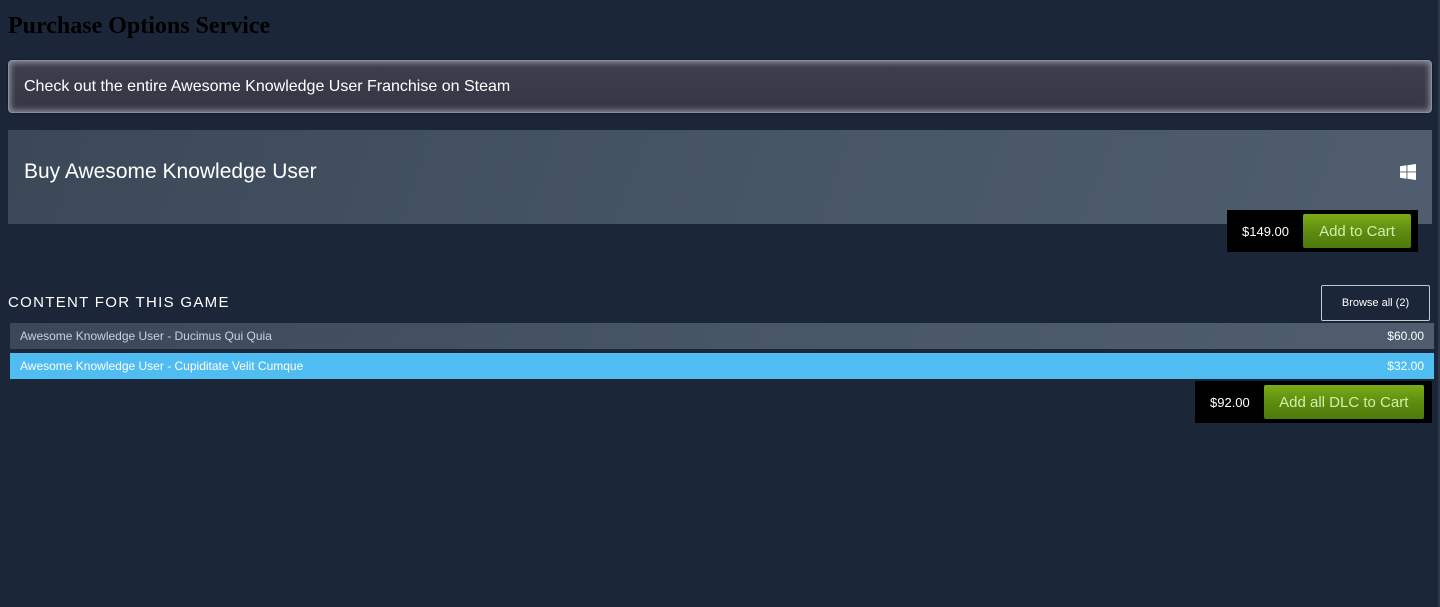 This screenshot has width=1440, height=607. What do you see at coordinates (1405, 336) in the screenshot?
I see `dlc-item-price: $60.00` at bounding box center [1405, 336].